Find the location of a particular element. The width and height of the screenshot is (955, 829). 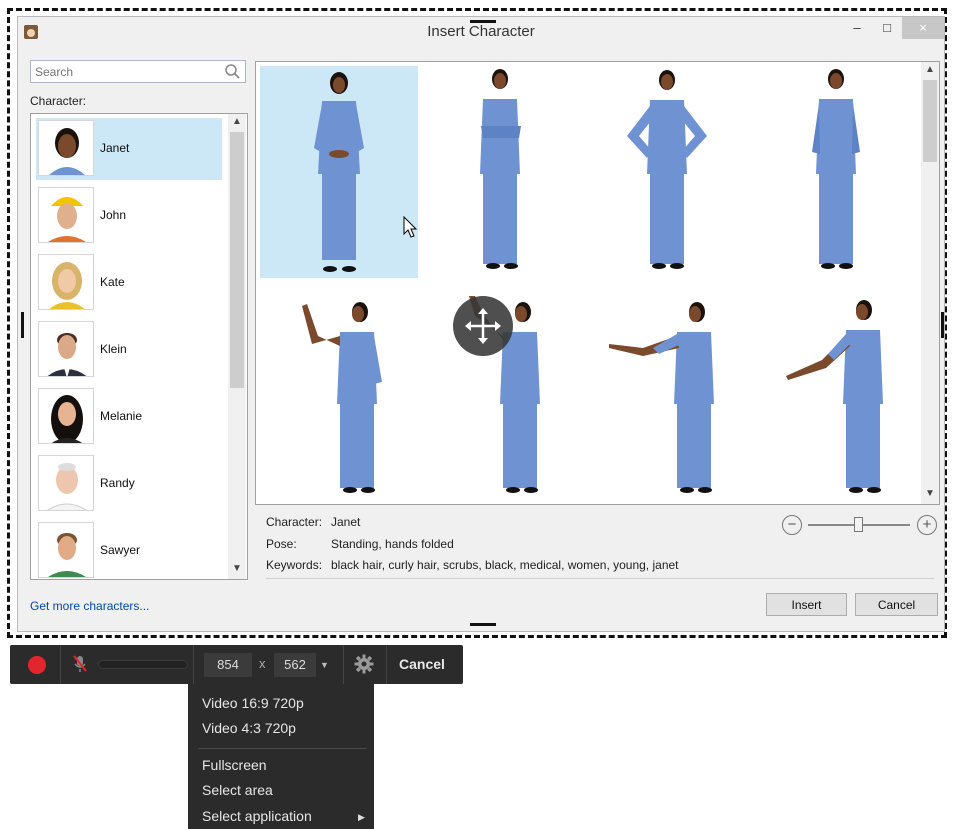

recorder-toolbar: 854 x 562 ▼ Cancel is located at coordinates (236, 664).